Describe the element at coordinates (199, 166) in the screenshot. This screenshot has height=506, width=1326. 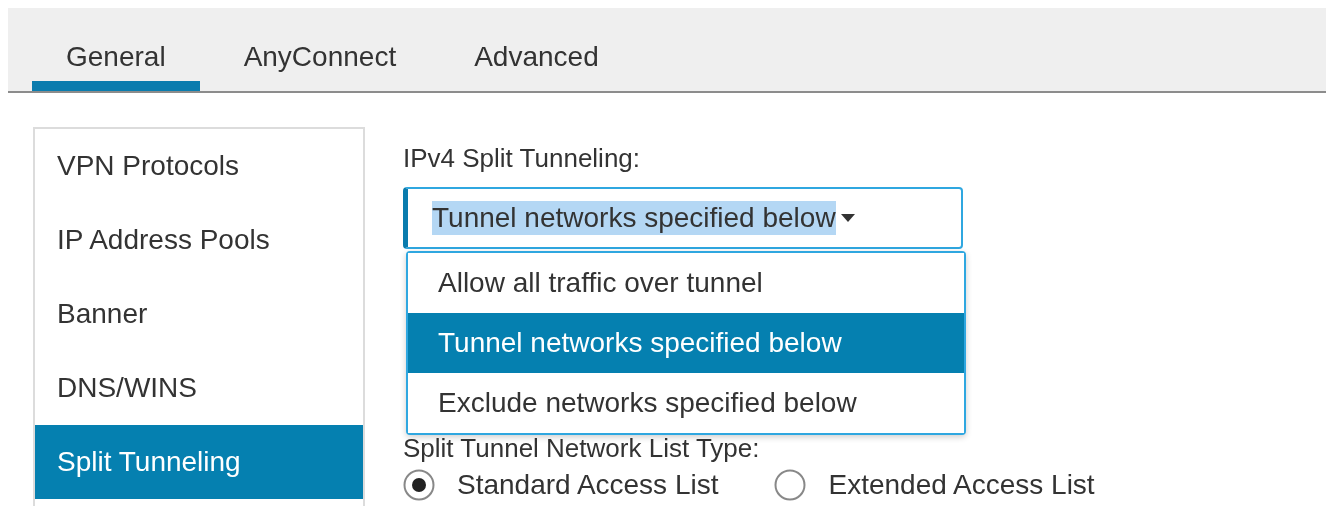
I see `sidebar-item: VPN Protocols` at that location.